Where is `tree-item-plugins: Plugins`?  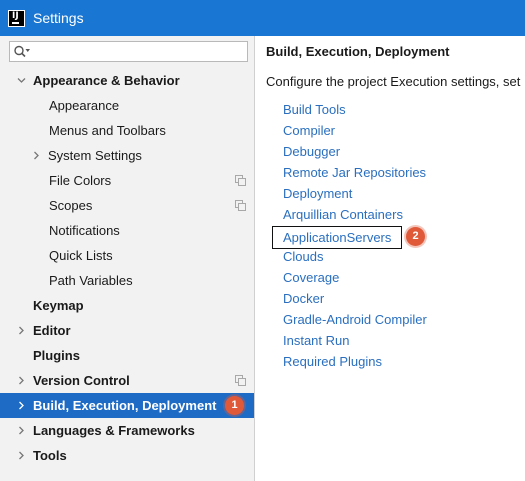
tree-item-plugins: Plugins is located at coordinates (127, 355).